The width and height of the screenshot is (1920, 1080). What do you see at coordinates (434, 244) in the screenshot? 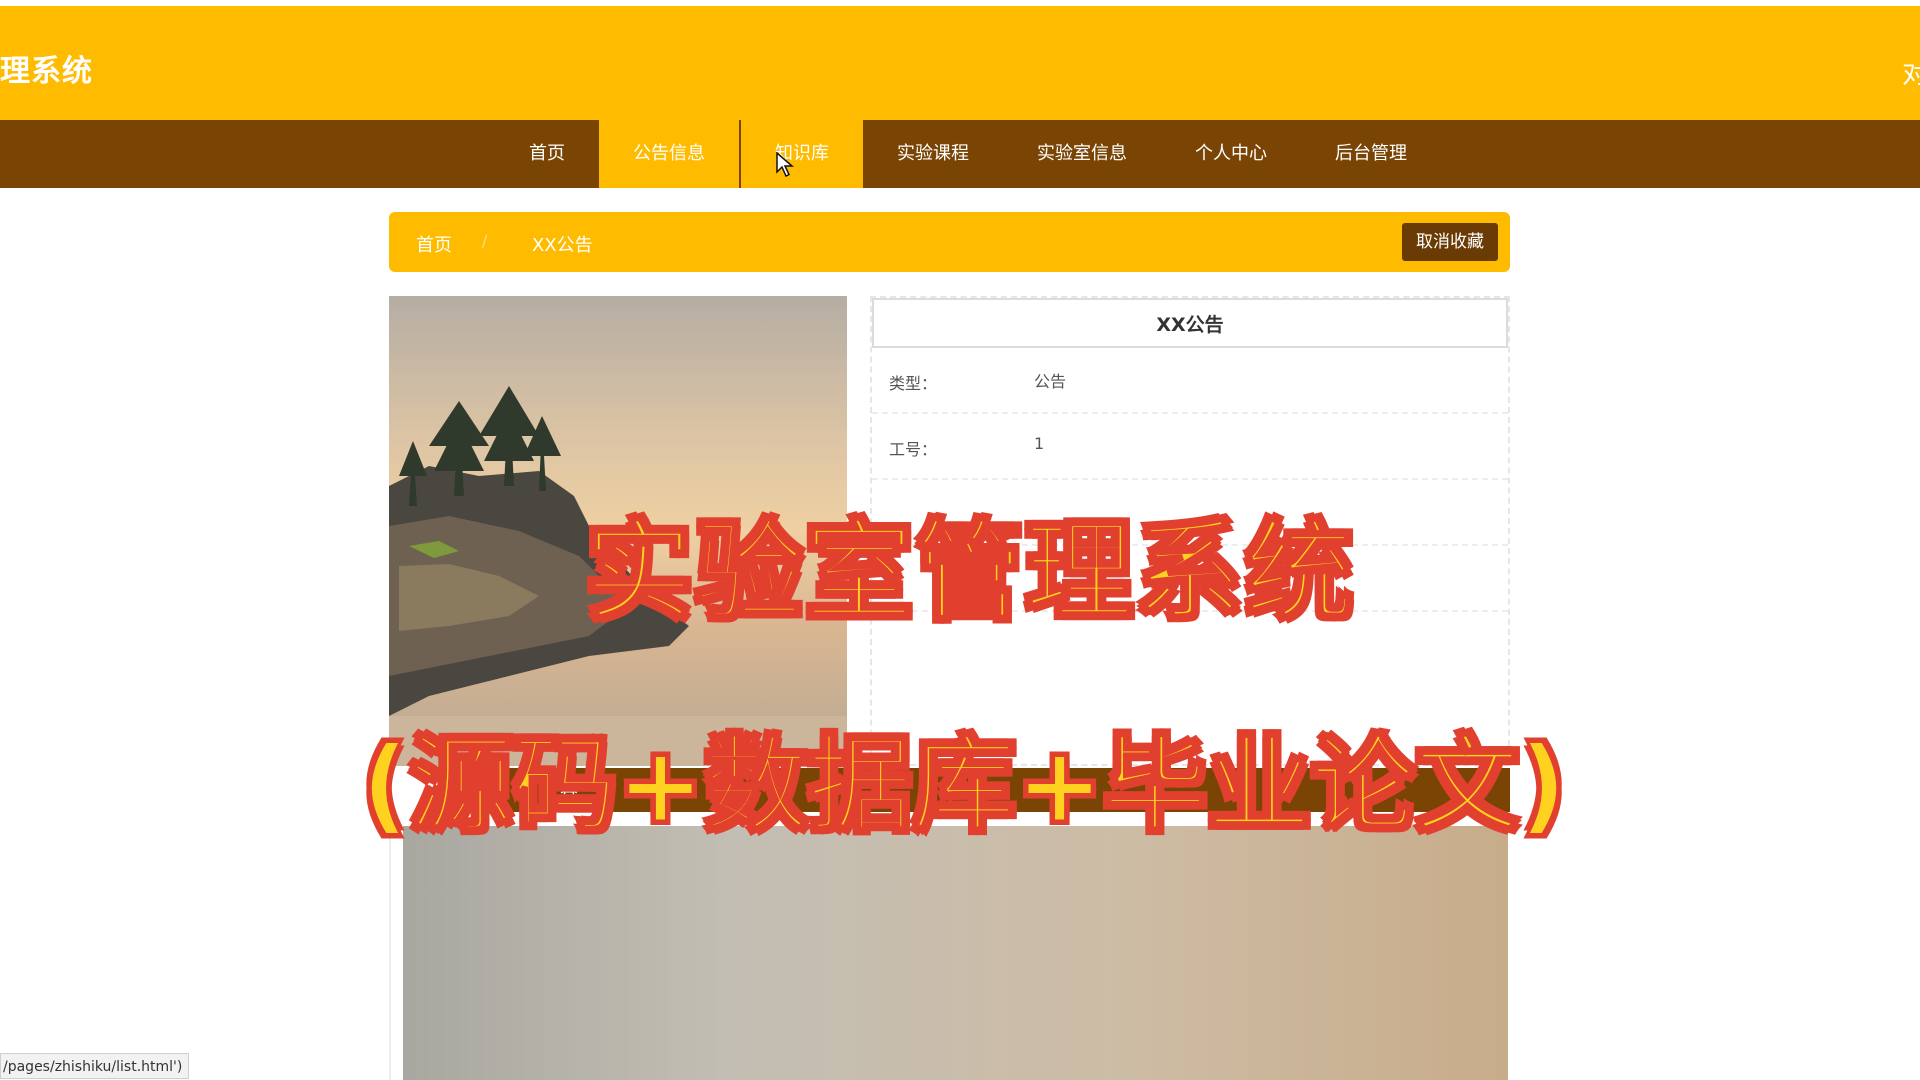
I see `breadcrumb-home: 首页` at bounding box center [434, 244].